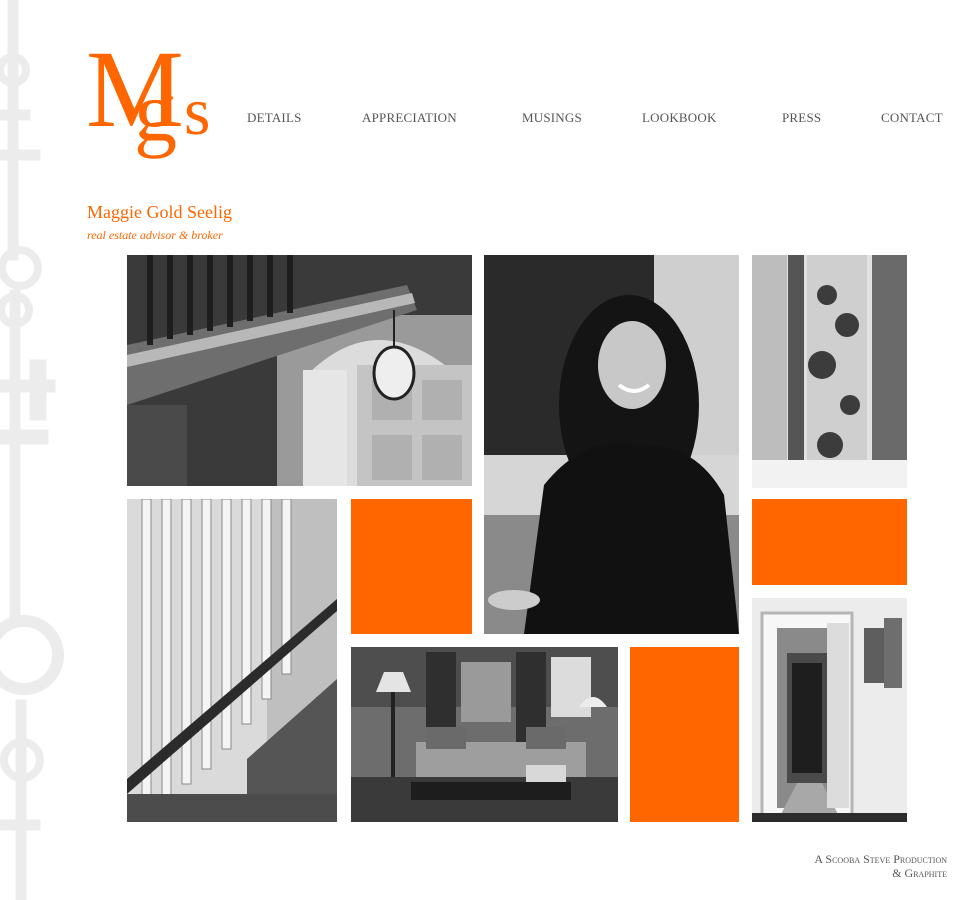  I want to click on staircase-lantern-photo, so click(299, 370).